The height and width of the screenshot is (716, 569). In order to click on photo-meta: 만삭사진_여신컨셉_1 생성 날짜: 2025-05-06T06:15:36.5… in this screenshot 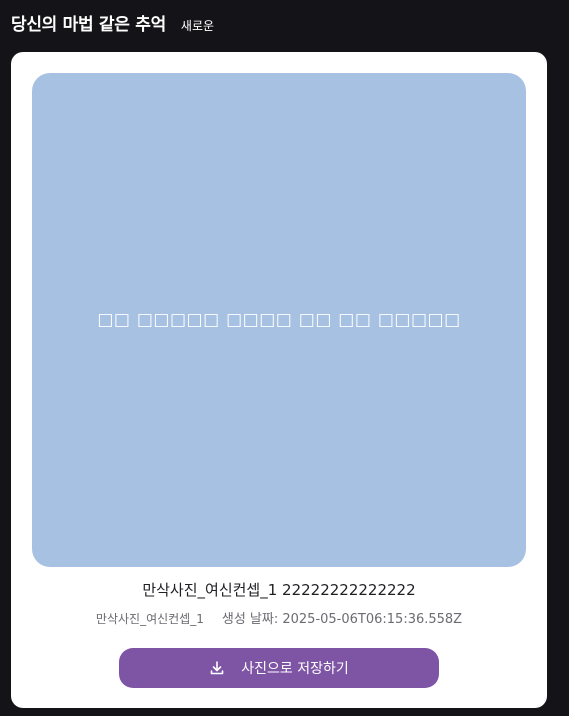, I will do `click(279, 617)`.